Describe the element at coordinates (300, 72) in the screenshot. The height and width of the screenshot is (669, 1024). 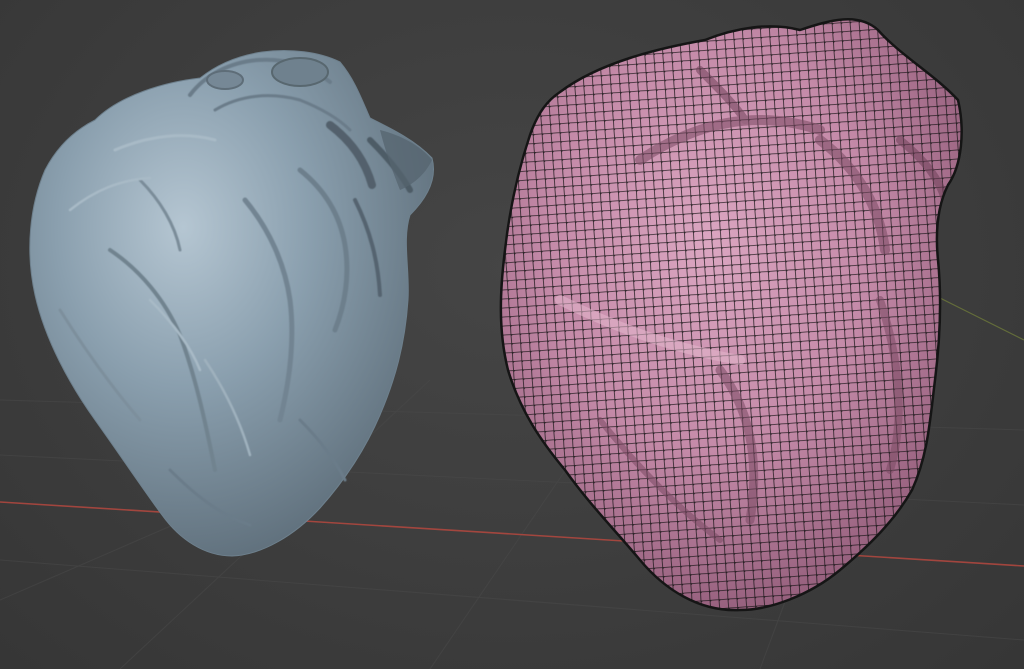
I see `heart-solid-vessel-opening` at that location.